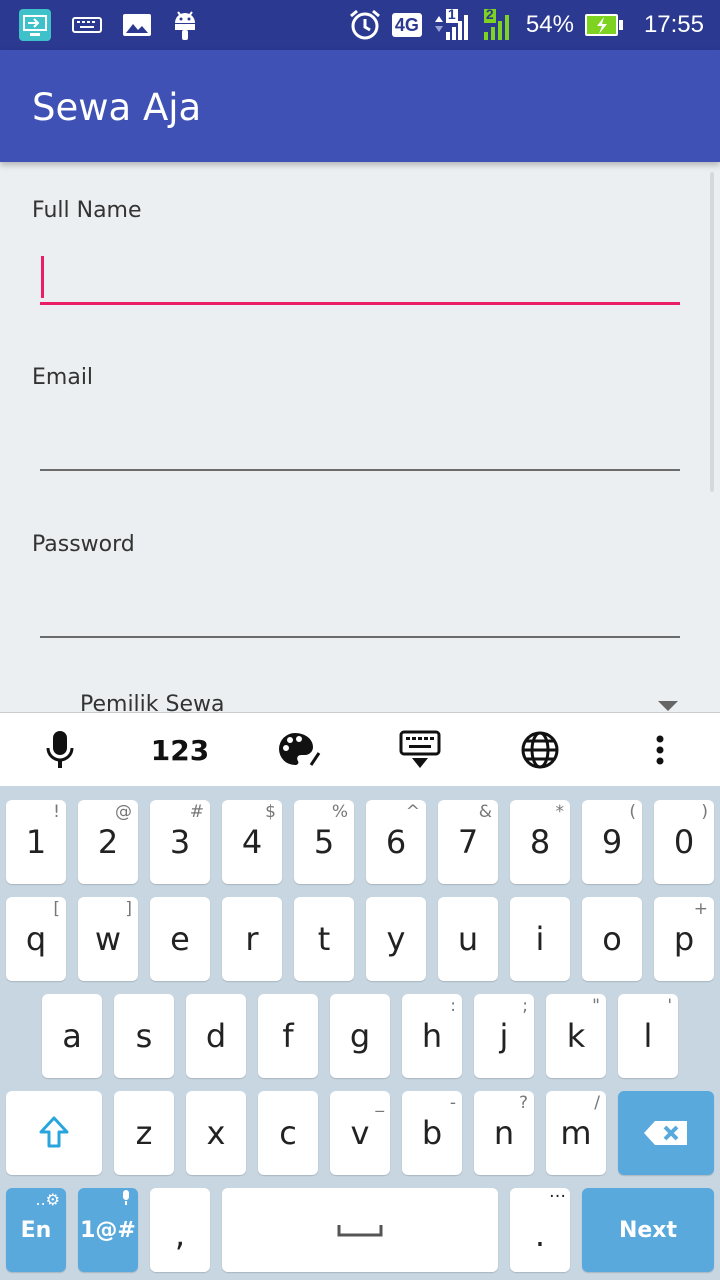 The width and height of the screenshot is (720, 1280). Describe the element at coordinates (216, 1036) in the screenshot. I see `key-d: d` at that location.